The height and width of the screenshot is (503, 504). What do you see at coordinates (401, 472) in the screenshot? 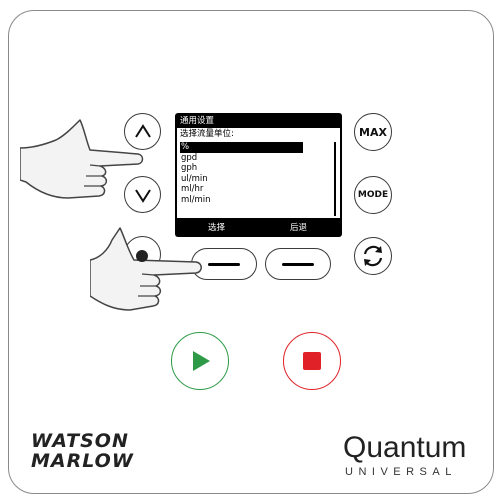
I see `logo-universal-text: UNIVERSAL` at bounding box center [401, 472].